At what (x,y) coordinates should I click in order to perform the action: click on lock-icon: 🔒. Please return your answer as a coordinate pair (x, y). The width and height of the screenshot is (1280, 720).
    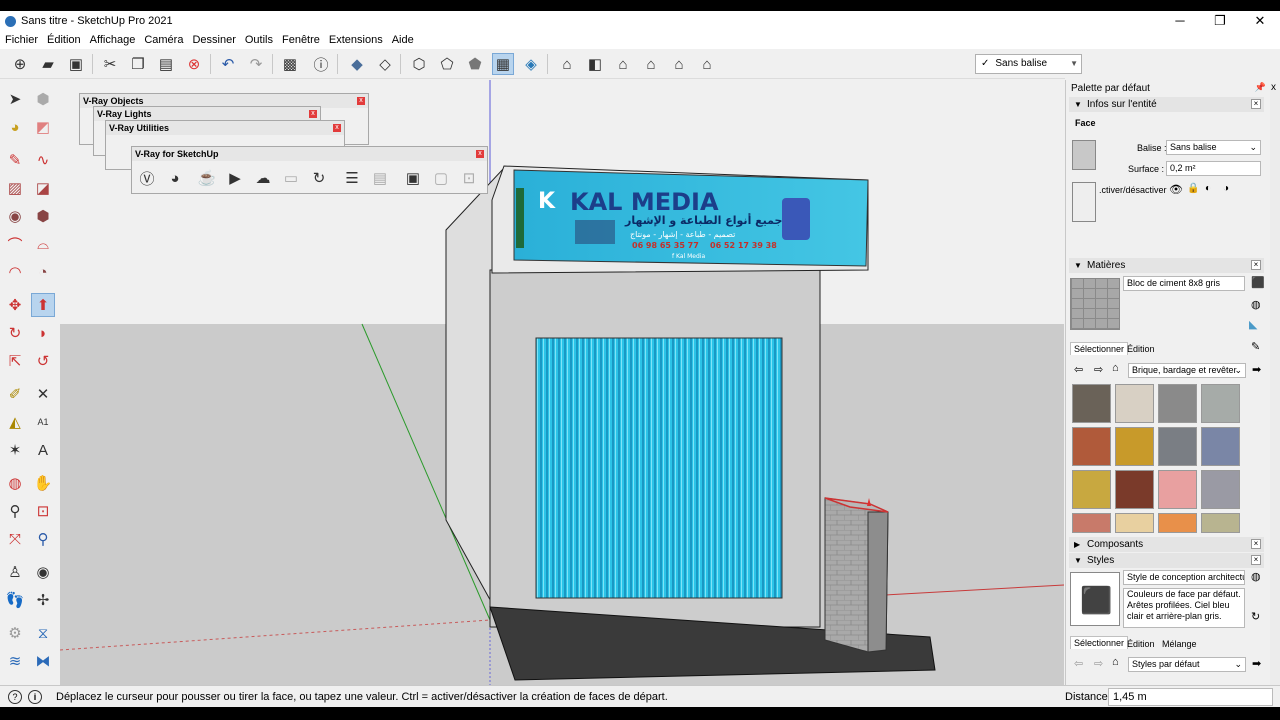
    Looking at the image, I should click on (1193, 188).